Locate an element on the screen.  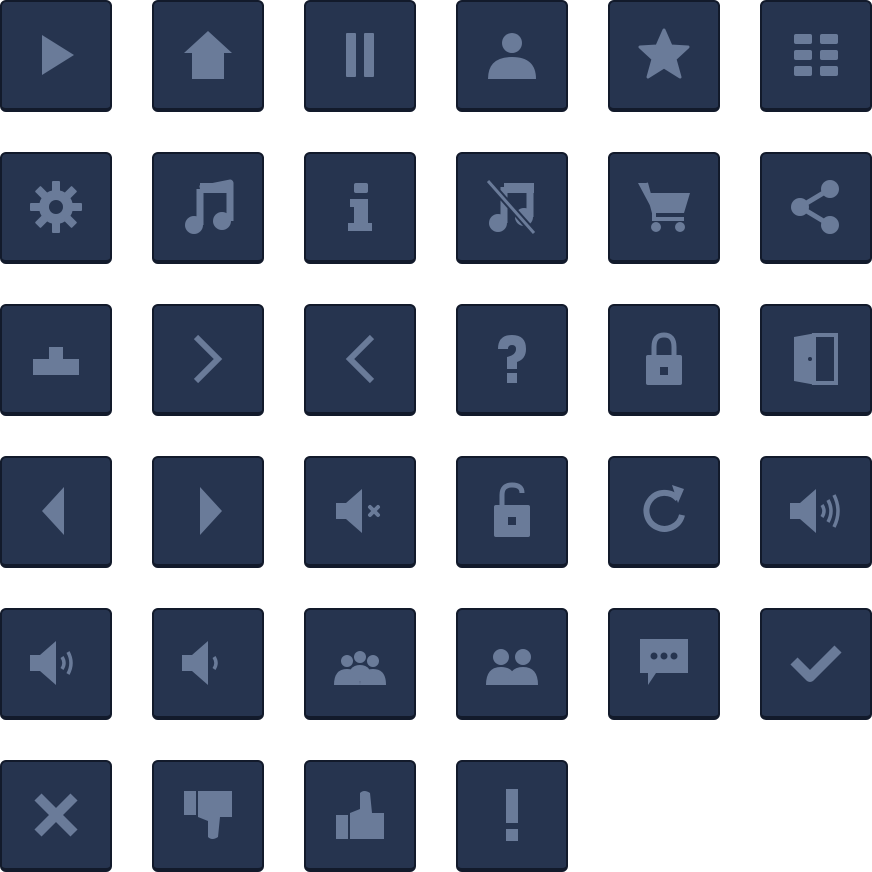
user-icon is located at coordinates (512, 56).